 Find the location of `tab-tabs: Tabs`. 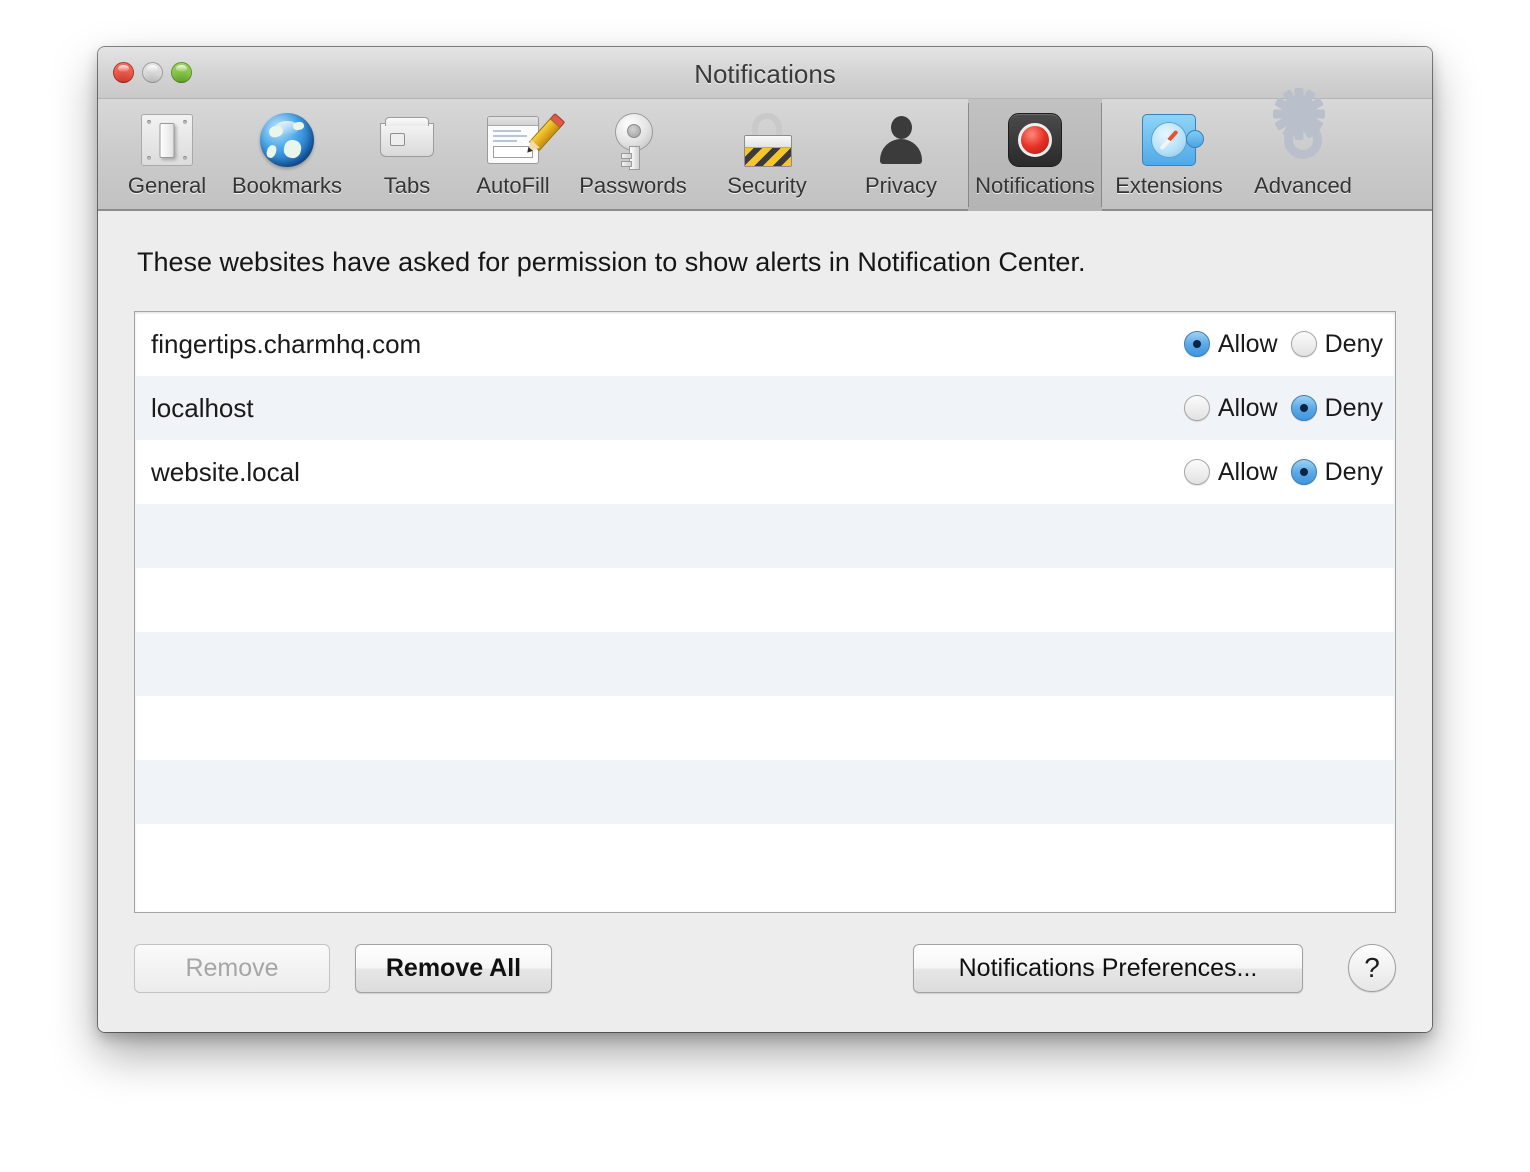

tab-tabs: Tabs is located at coordinates (407, 155).